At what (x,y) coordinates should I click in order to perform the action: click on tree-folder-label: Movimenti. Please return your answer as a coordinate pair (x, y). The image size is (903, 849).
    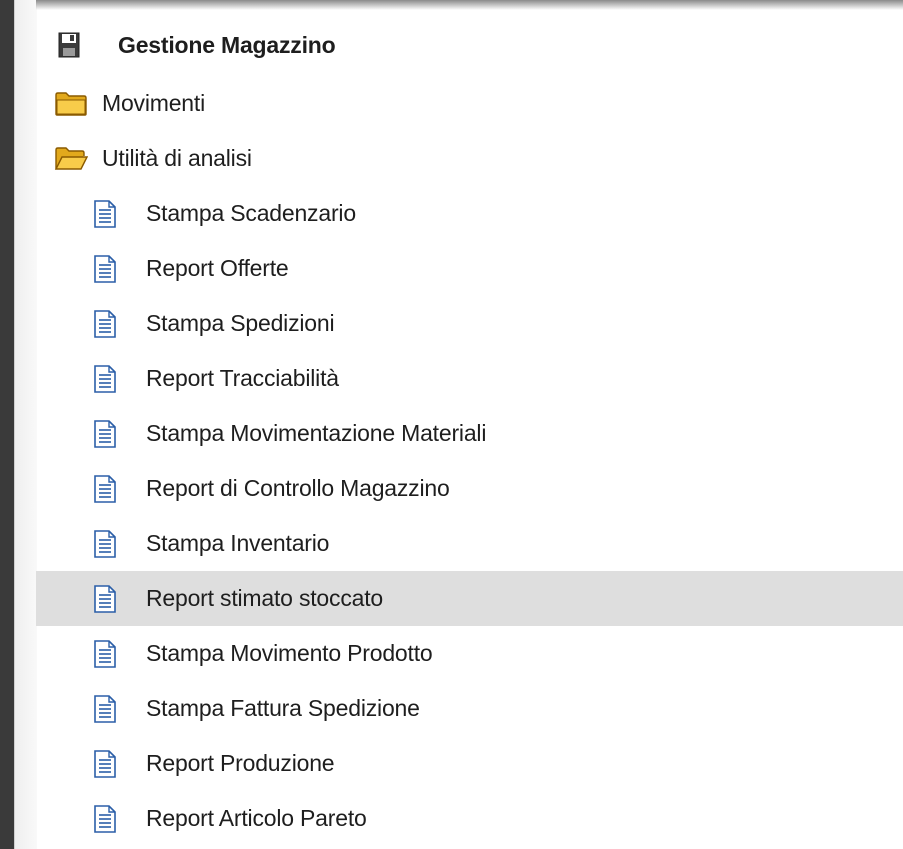
    Looking at the image, I should click on (154, 103).